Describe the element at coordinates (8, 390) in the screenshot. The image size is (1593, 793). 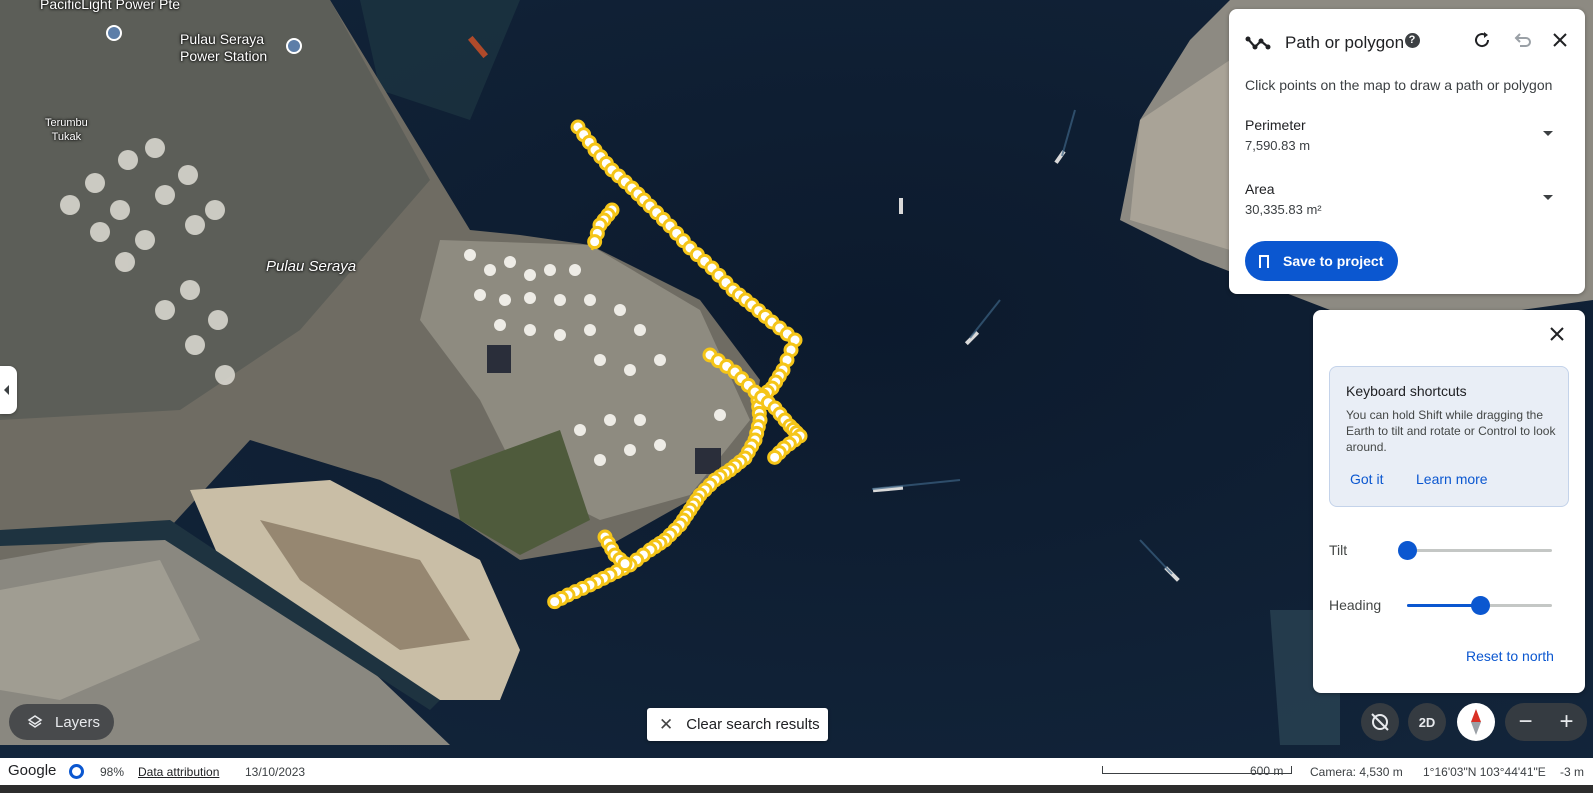
I see `collapse-sidebar-button` at that location.